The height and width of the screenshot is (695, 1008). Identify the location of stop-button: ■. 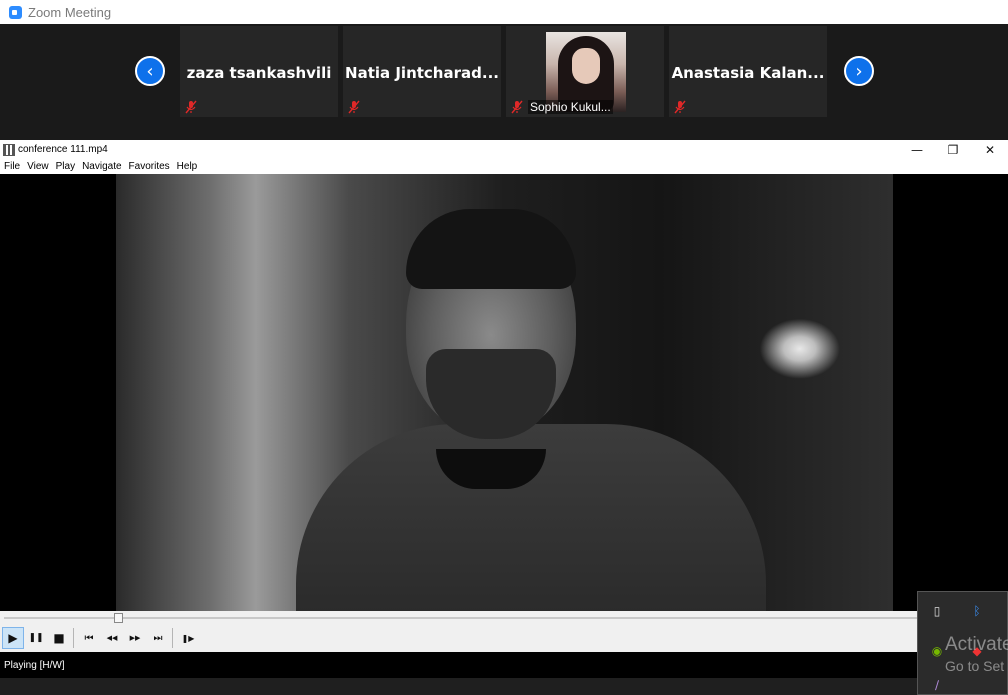
(59, 638).